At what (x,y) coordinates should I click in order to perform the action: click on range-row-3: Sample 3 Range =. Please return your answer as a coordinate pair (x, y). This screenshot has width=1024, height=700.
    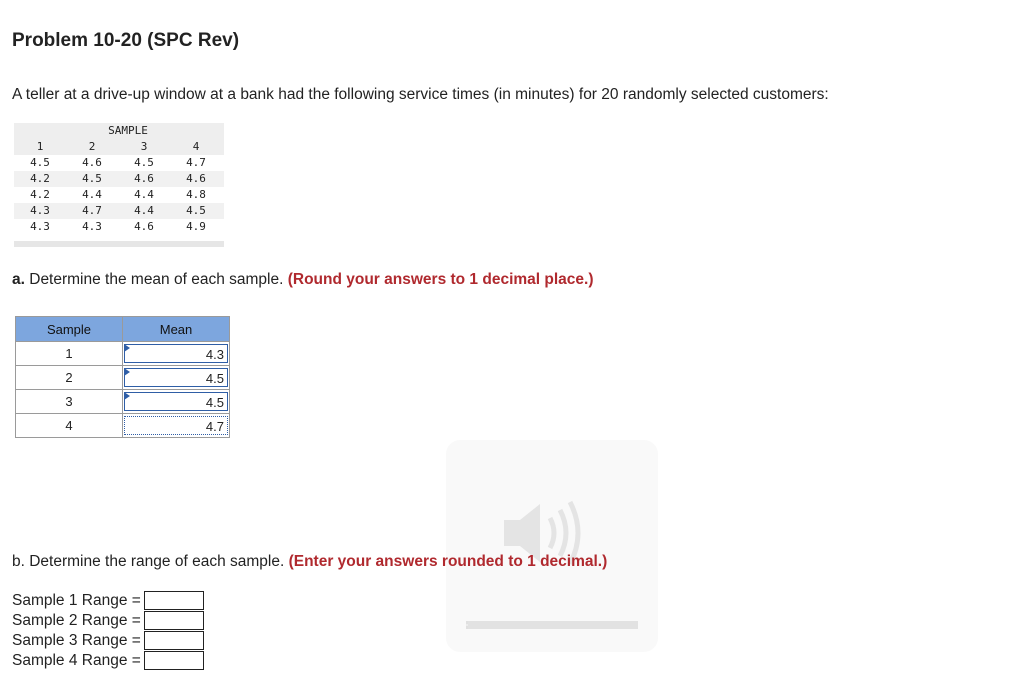
    Looking at the image, I should click on (108, 640).